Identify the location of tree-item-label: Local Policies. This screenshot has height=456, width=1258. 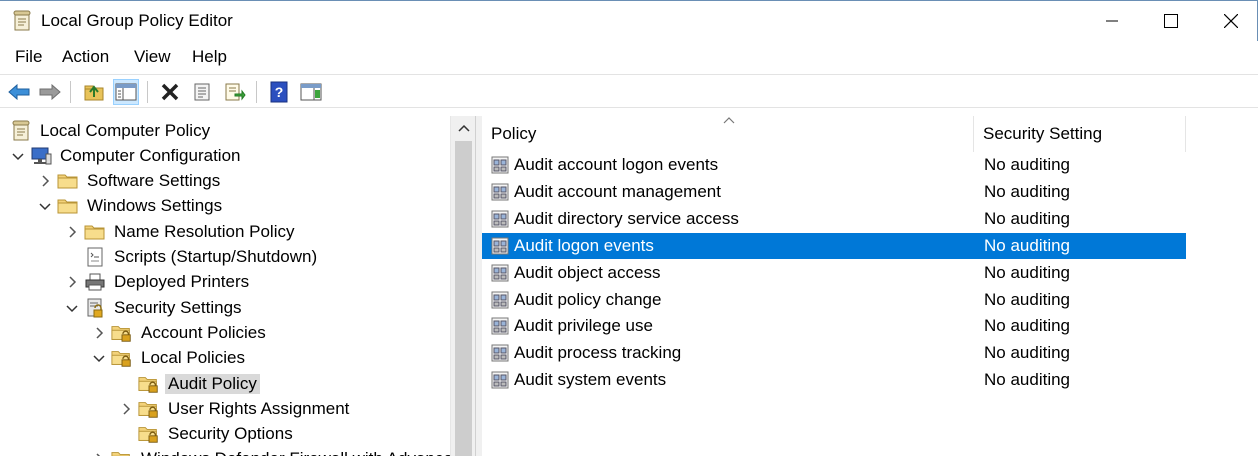
(193, 358).